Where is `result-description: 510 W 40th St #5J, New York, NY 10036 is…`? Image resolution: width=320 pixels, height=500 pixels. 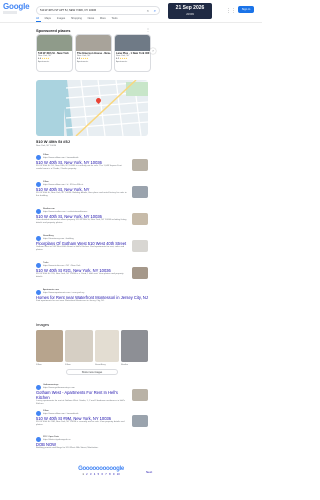 result-description: 510 W 40th St #5J, New York, NY 10036 is… is located at coordinates (79, 167).